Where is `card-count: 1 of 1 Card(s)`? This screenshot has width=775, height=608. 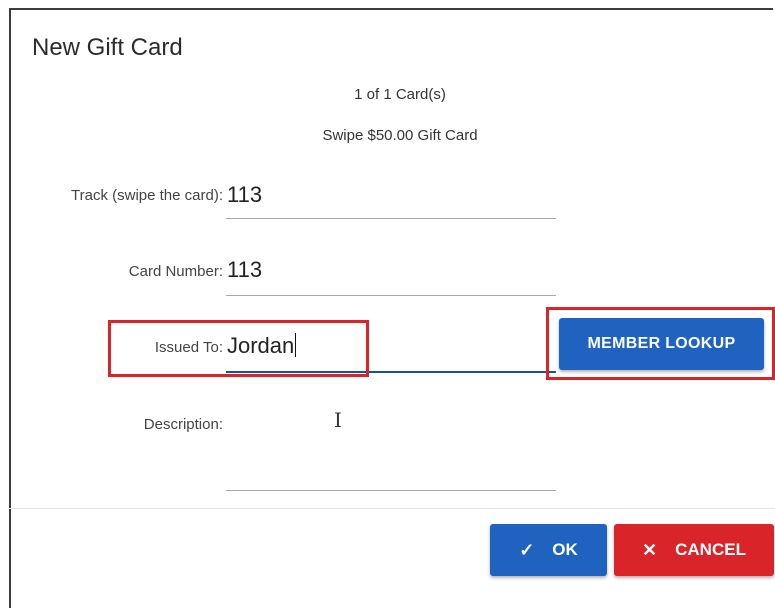 card-count: 1 of 1 Card(s) is located at coordinates (400, 94).